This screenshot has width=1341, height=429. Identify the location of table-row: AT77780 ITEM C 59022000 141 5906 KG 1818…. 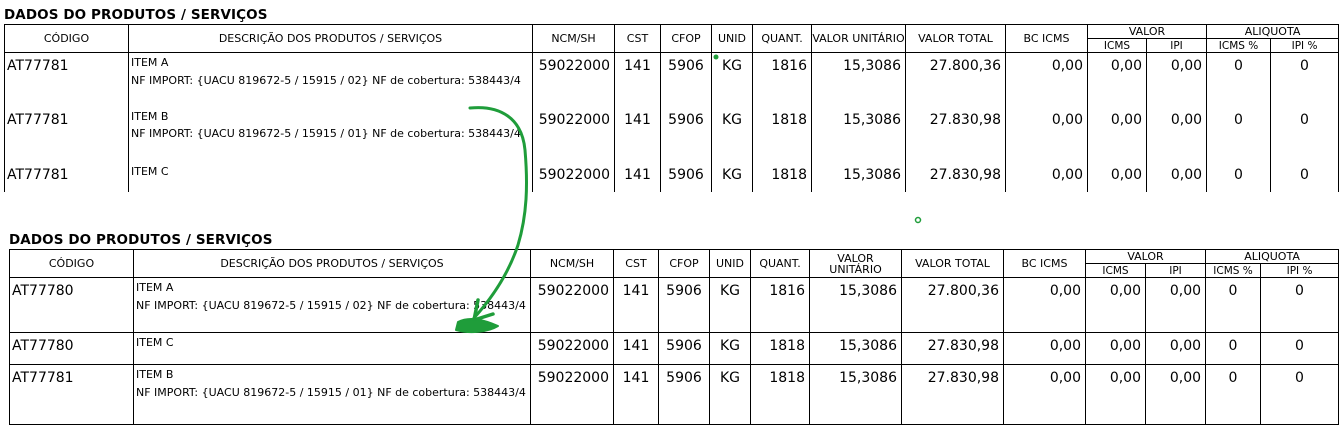
(674, 348).